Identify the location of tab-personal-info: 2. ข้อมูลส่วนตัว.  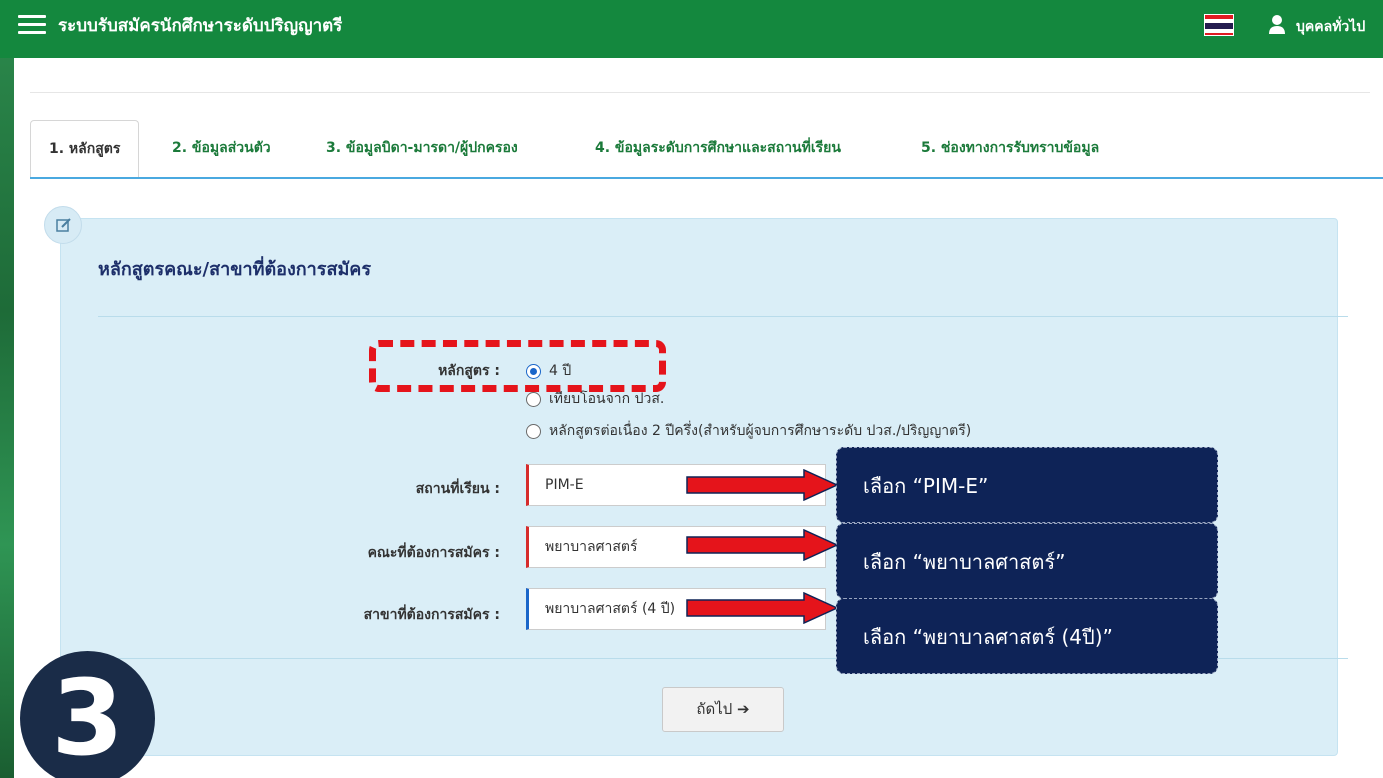
(221, 149).